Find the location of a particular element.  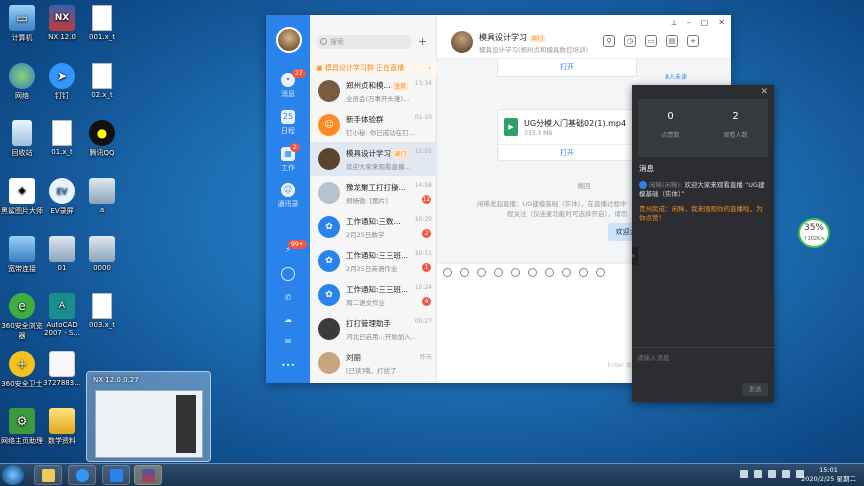

nav-mail: ✉ is located at coordinates (288, 343).